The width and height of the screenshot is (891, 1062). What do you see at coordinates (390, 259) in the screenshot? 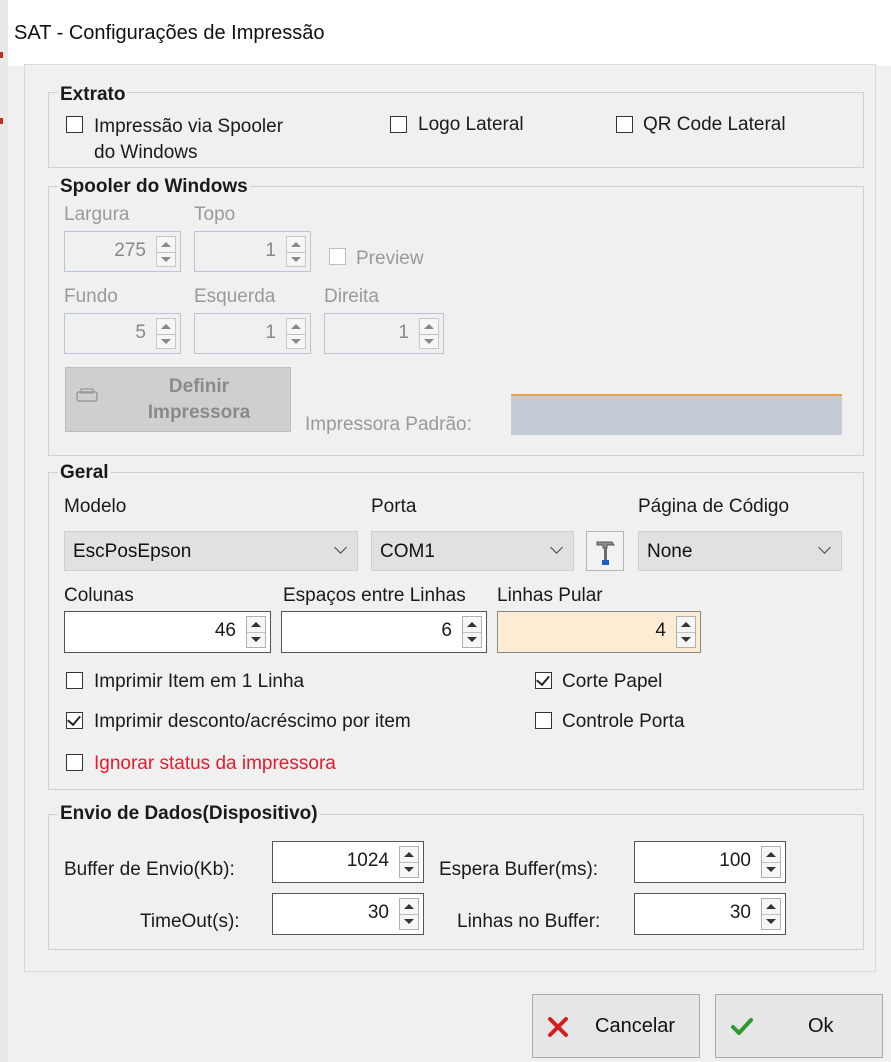
I see `preview-label: Preview` at bounding box center [390, 259].